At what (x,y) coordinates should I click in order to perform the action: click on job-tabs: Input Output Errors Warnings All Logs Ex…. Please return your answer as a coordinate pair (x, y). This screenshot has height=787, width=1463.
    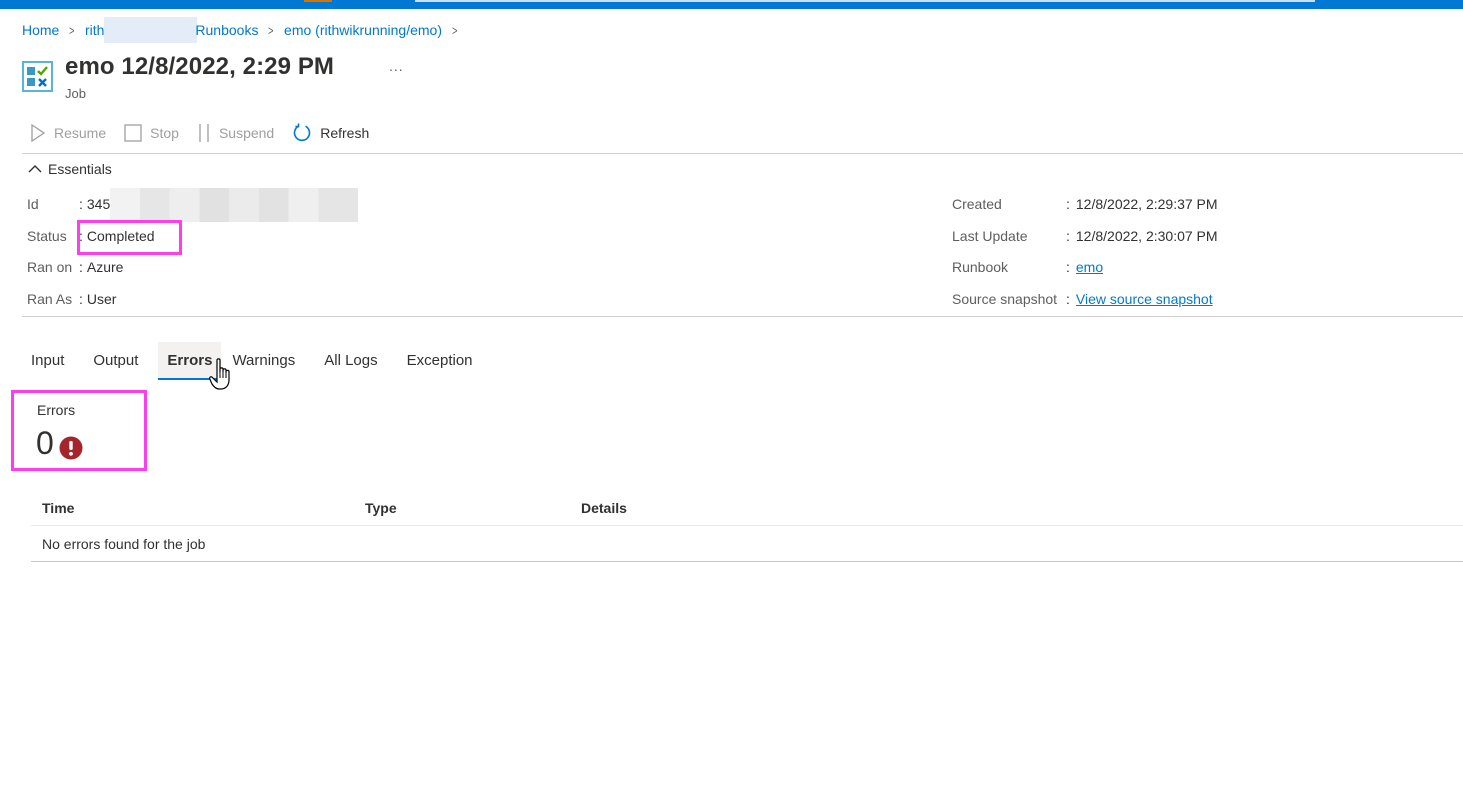
    Looking at the image, I should click on (257, 361).